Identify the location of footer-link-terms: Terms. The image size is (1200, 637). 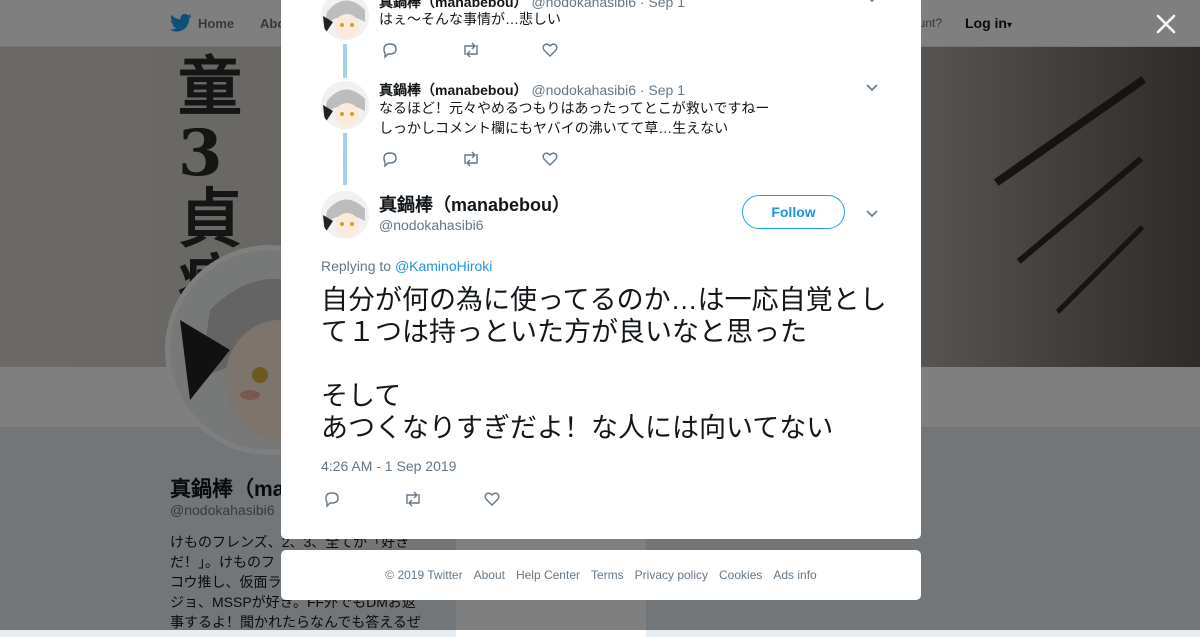
(607, 575).